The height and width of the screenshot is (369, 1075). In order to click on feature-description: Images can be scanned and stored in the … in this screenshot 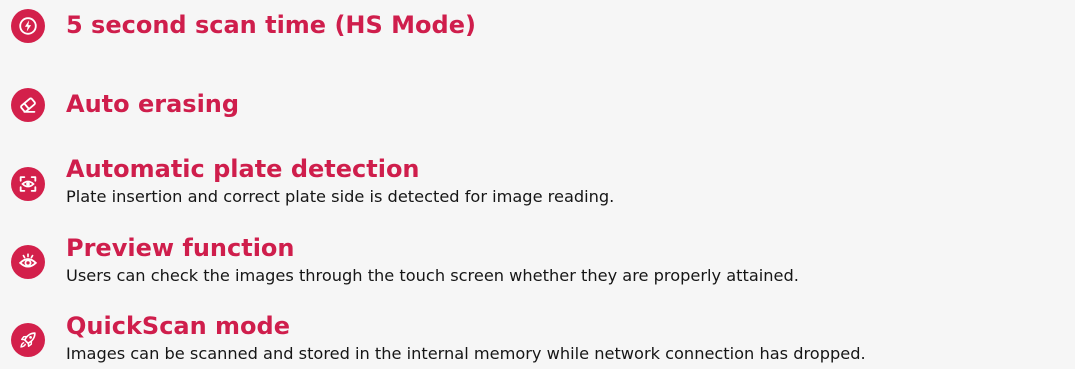, I will do `click(466, 353)`.